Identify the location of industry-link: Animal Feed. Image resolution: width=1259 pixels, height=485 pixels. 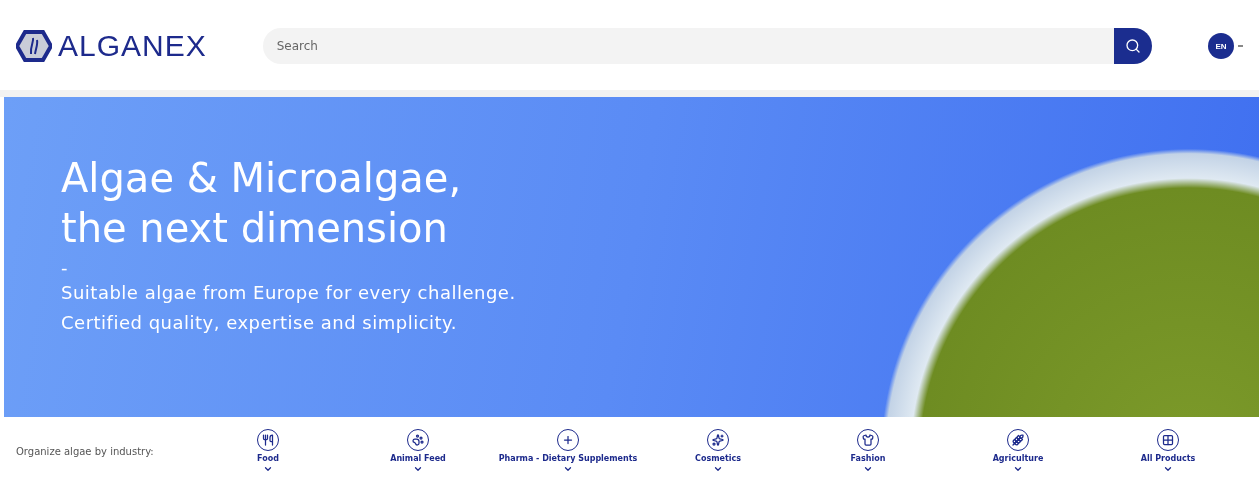
(418, 451).